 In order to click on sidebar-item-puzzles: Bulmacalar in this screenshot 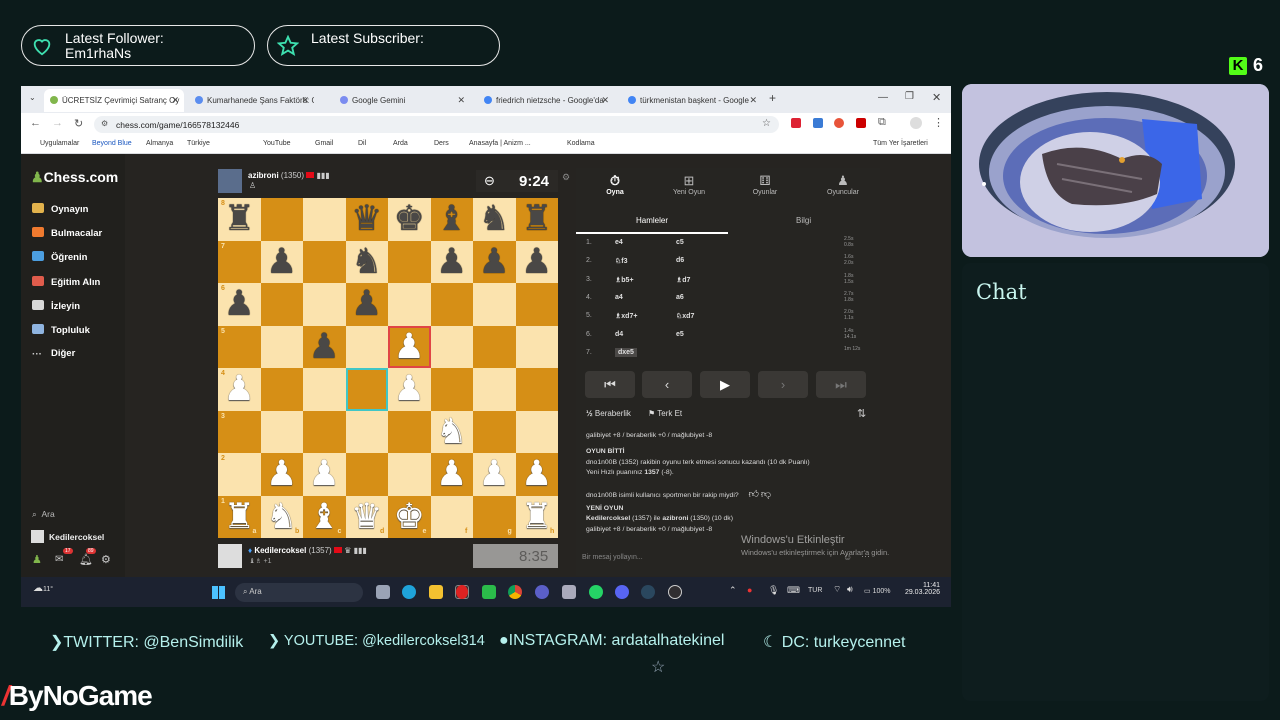, I will do `click(67, 233)`.